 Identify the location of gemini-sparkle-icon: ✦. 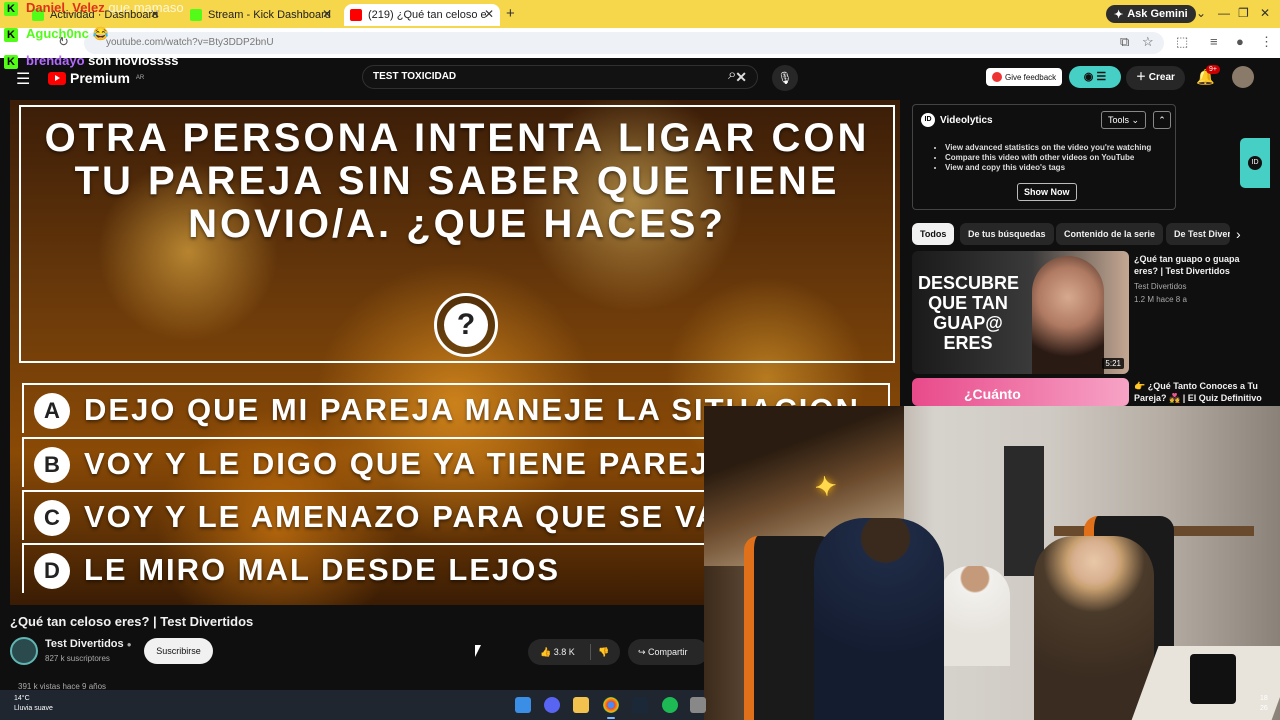
(1119, 14).